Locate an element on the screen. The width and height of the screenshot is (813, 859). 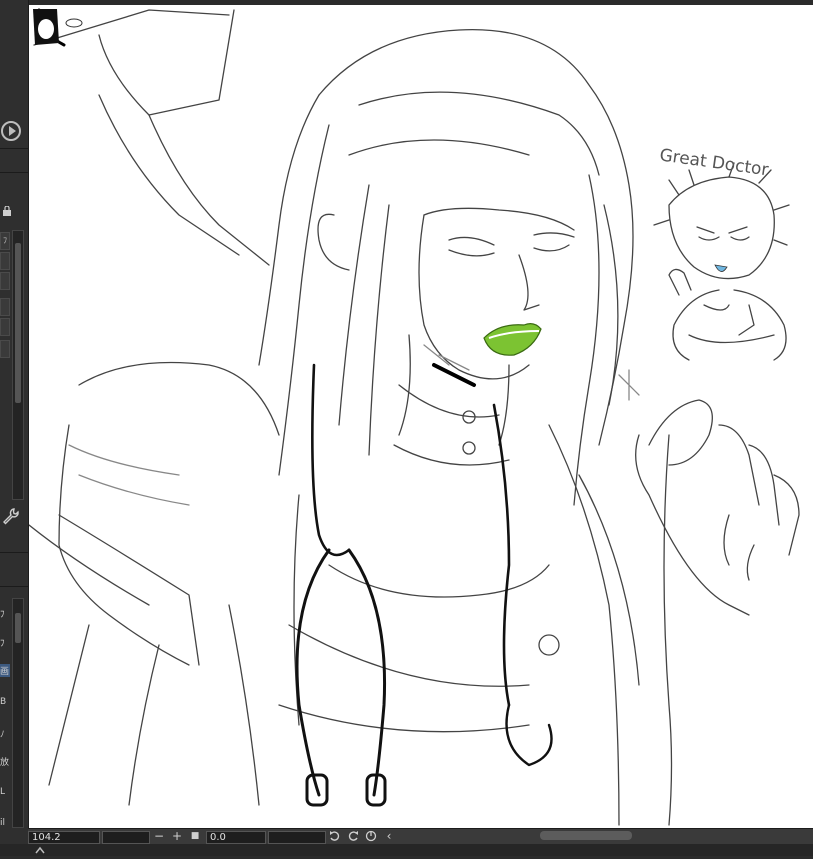
zoom-dropdown is located at coordinates (126, 837).